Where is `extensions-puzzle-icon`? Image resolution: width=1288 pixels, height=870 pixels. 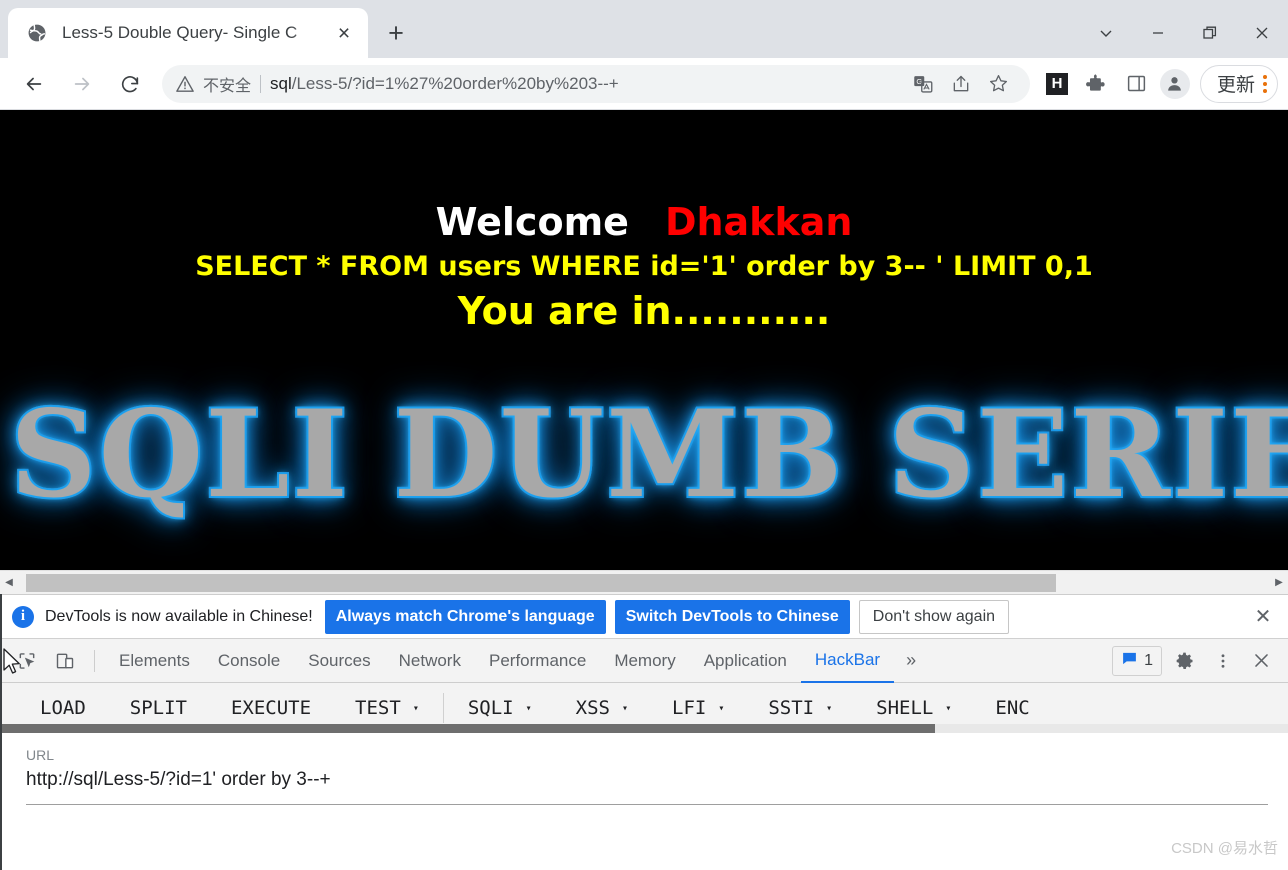 extensions-puzzle-icon is located at coordinates (1097, 84).